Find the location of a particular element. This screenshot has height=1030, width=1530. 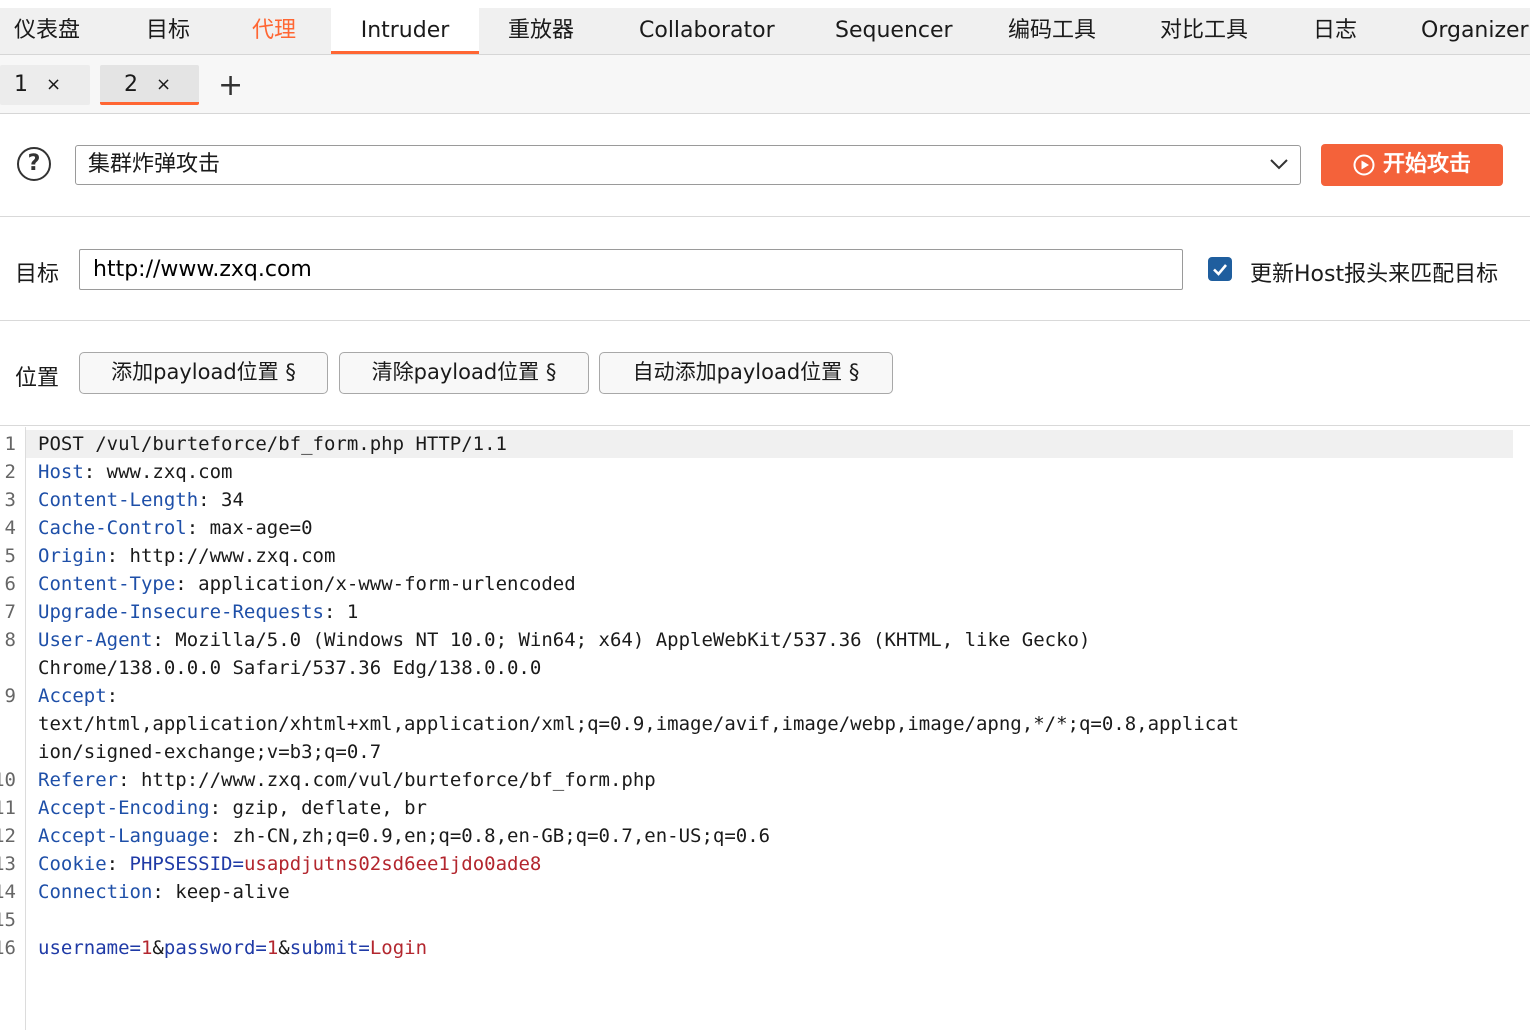

header-name: Referer is located at coordinates (78, 780).